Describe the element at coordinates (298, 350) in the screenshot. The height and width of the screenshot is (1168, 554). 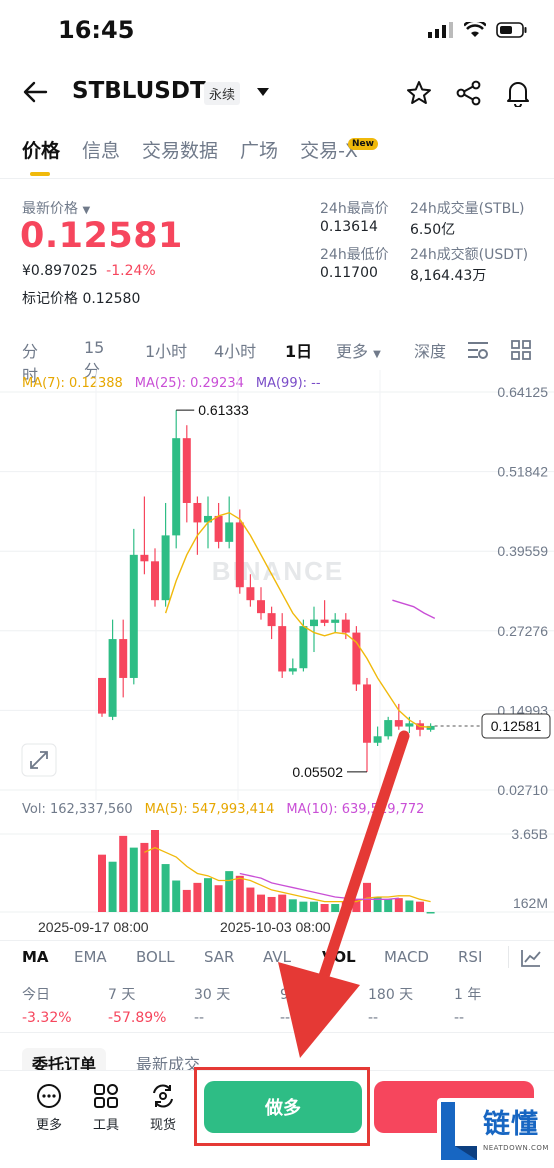
I see `interval-1d: 1日` at that location.